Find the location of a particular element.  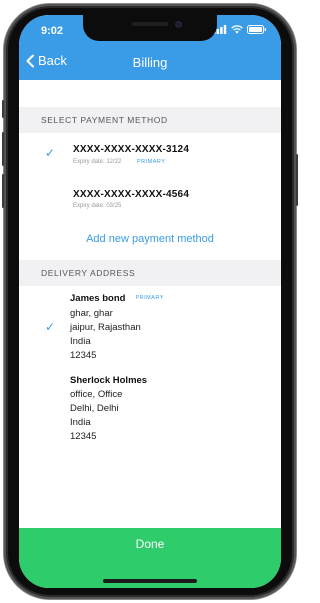

notch is located at coordinates (150, 28).